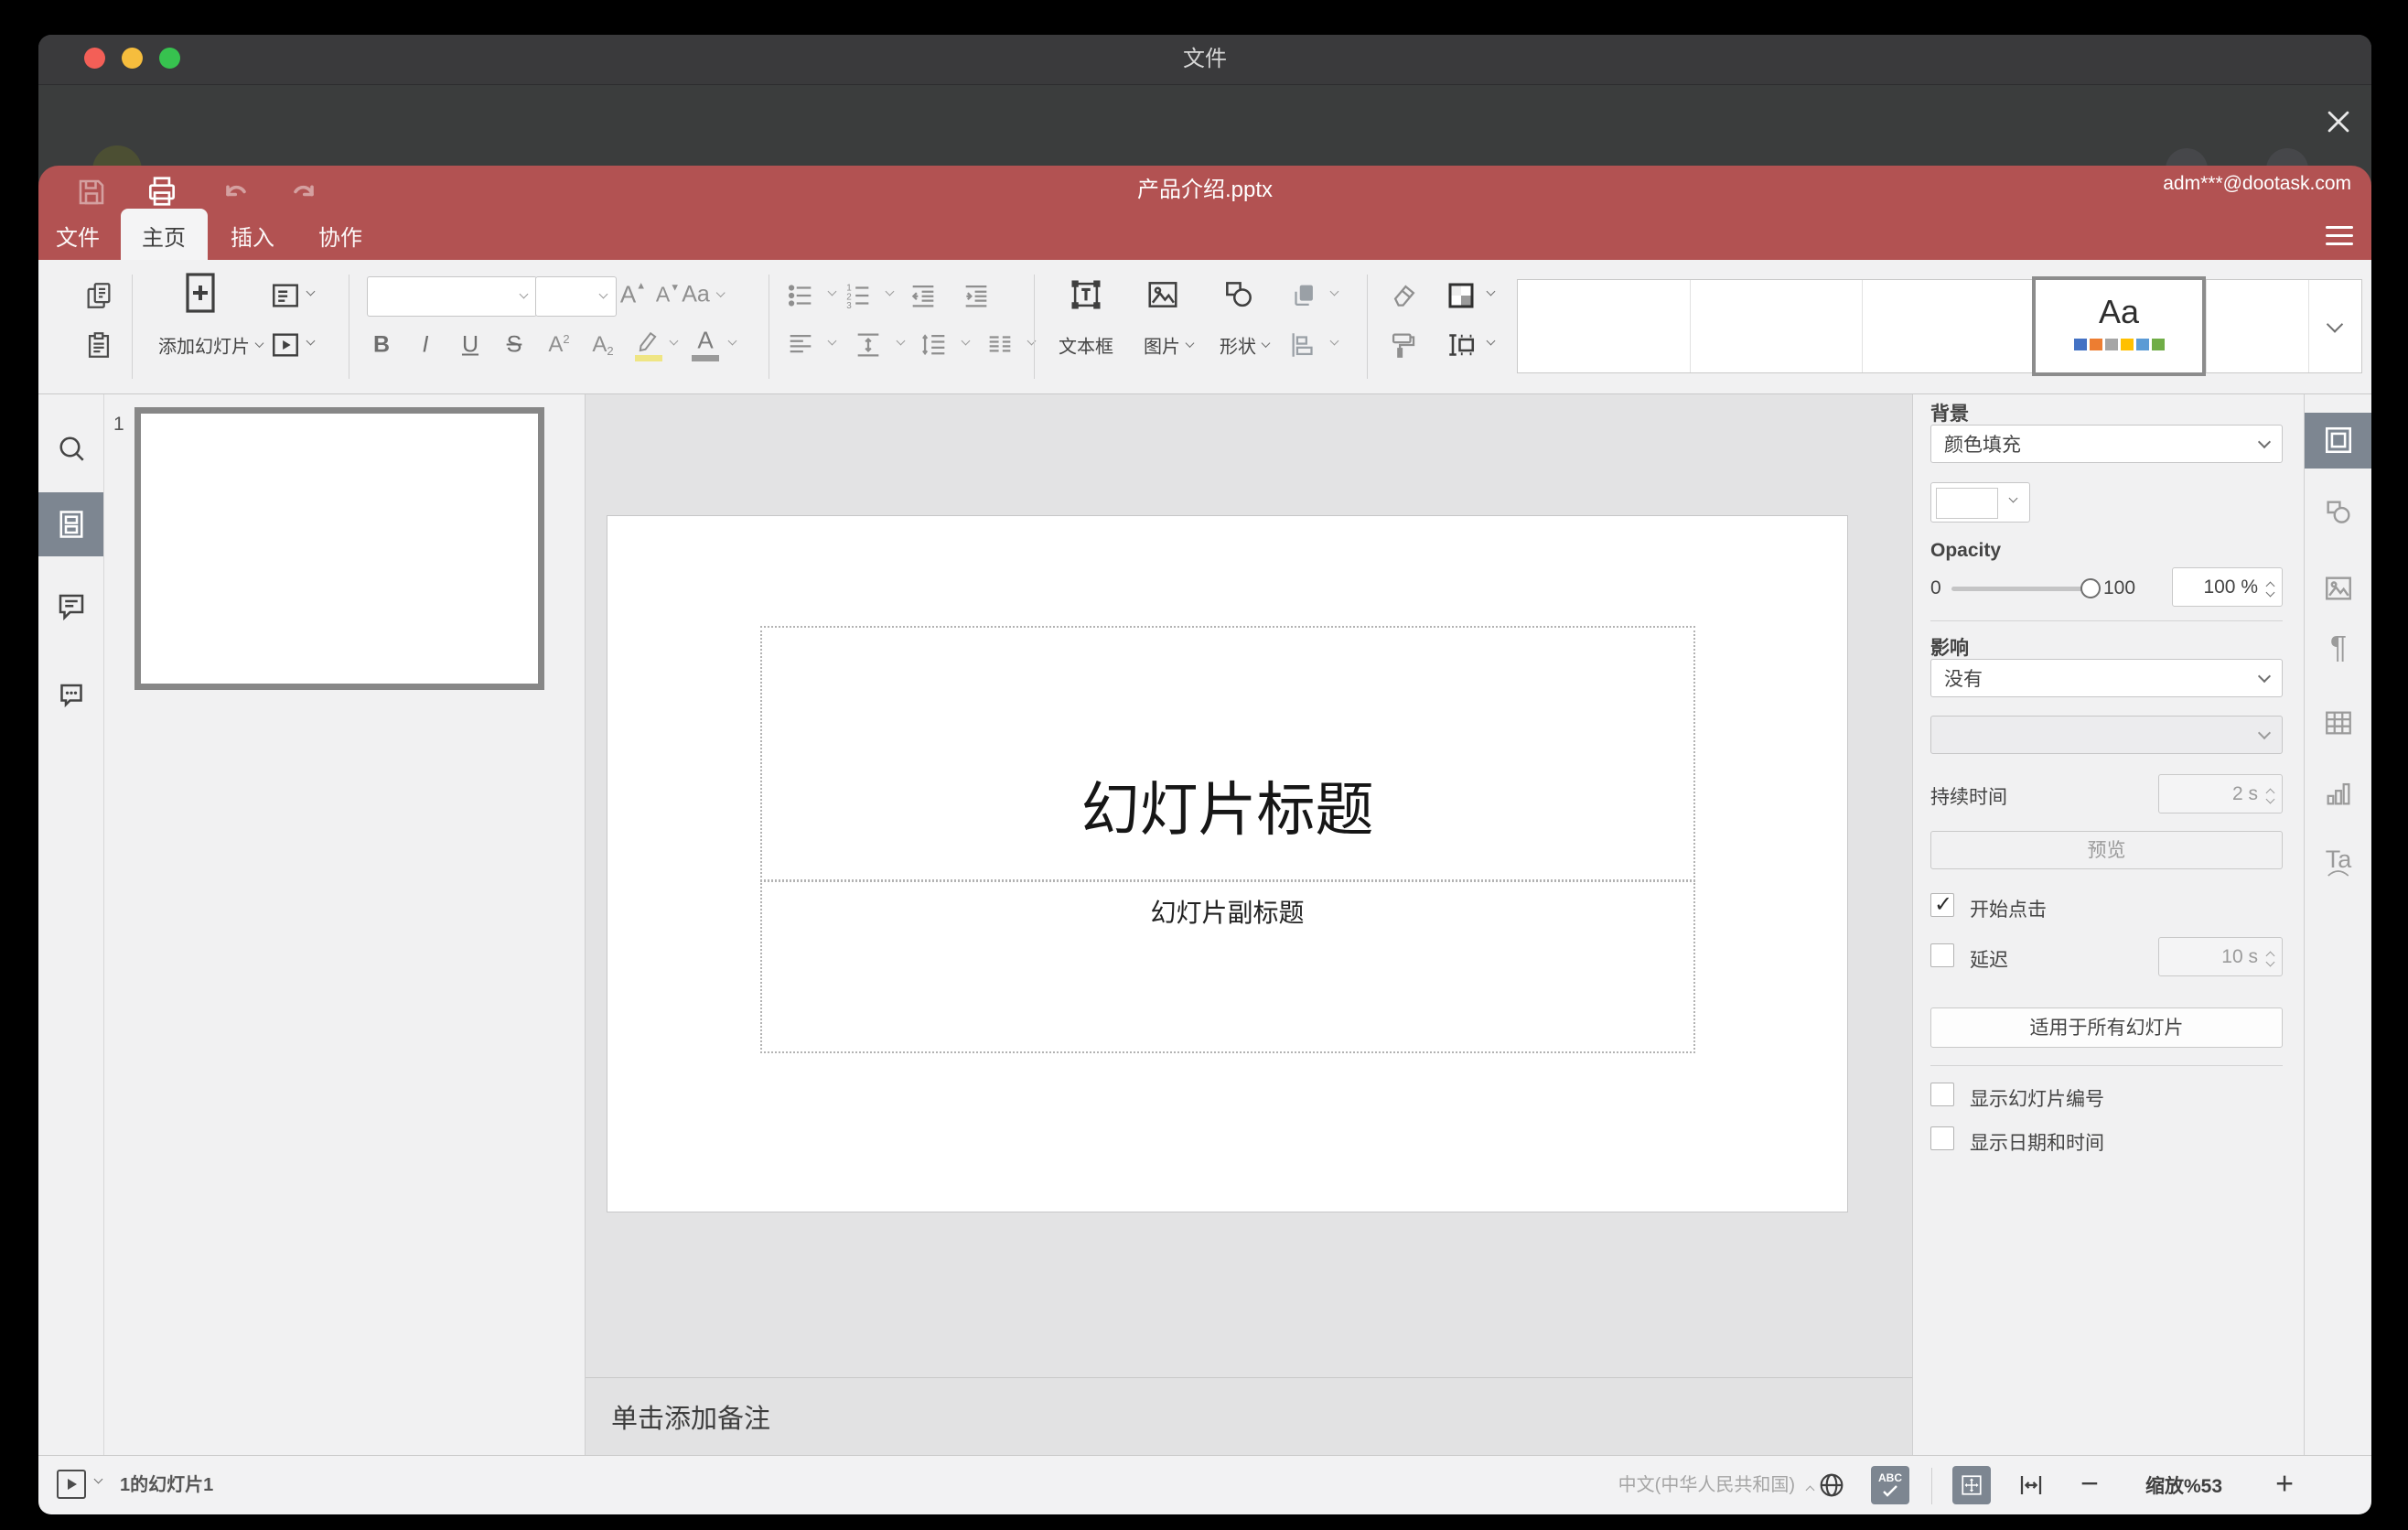  Describe the element at coordinates (1967, 503) in the screenshot. I see `fill-color-swatch` at that location.